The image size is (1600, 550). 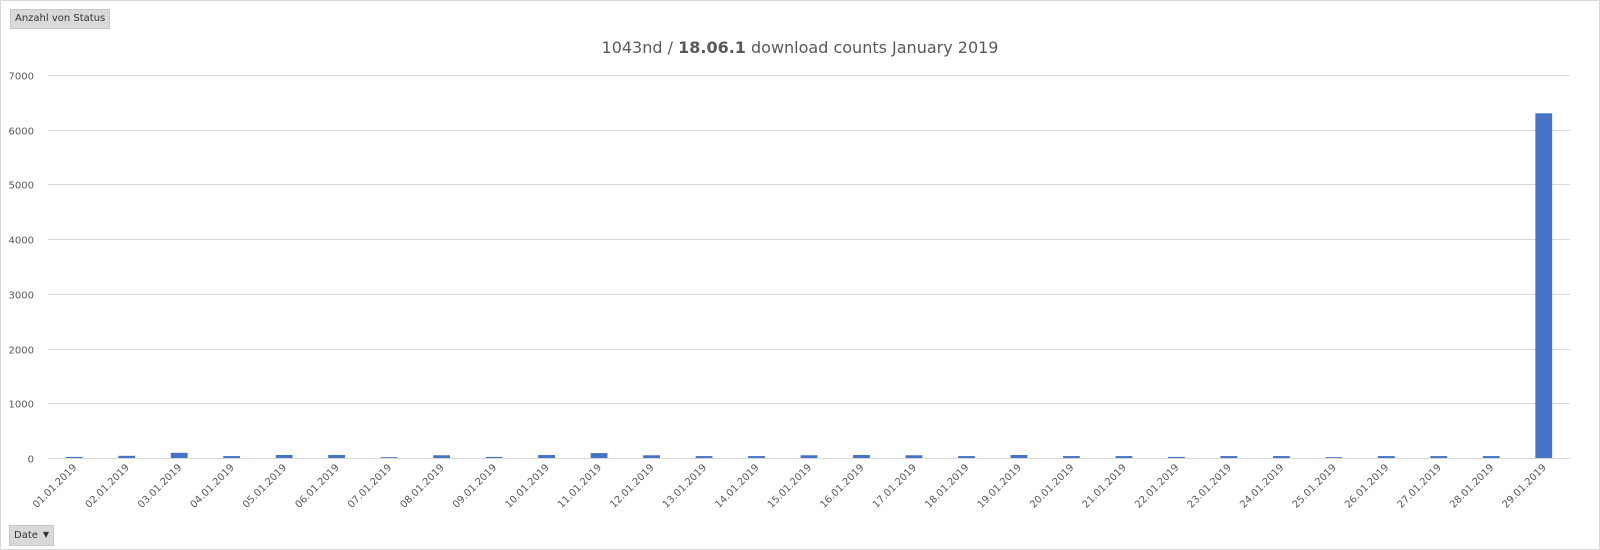 I want to click on x-tick-label: 18.01.2019, so click(x=947, y=486).